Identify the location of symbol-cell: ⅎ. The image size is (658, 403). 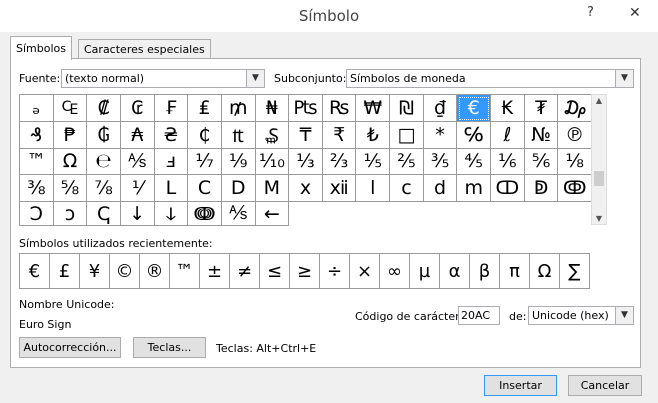
(171, 162).